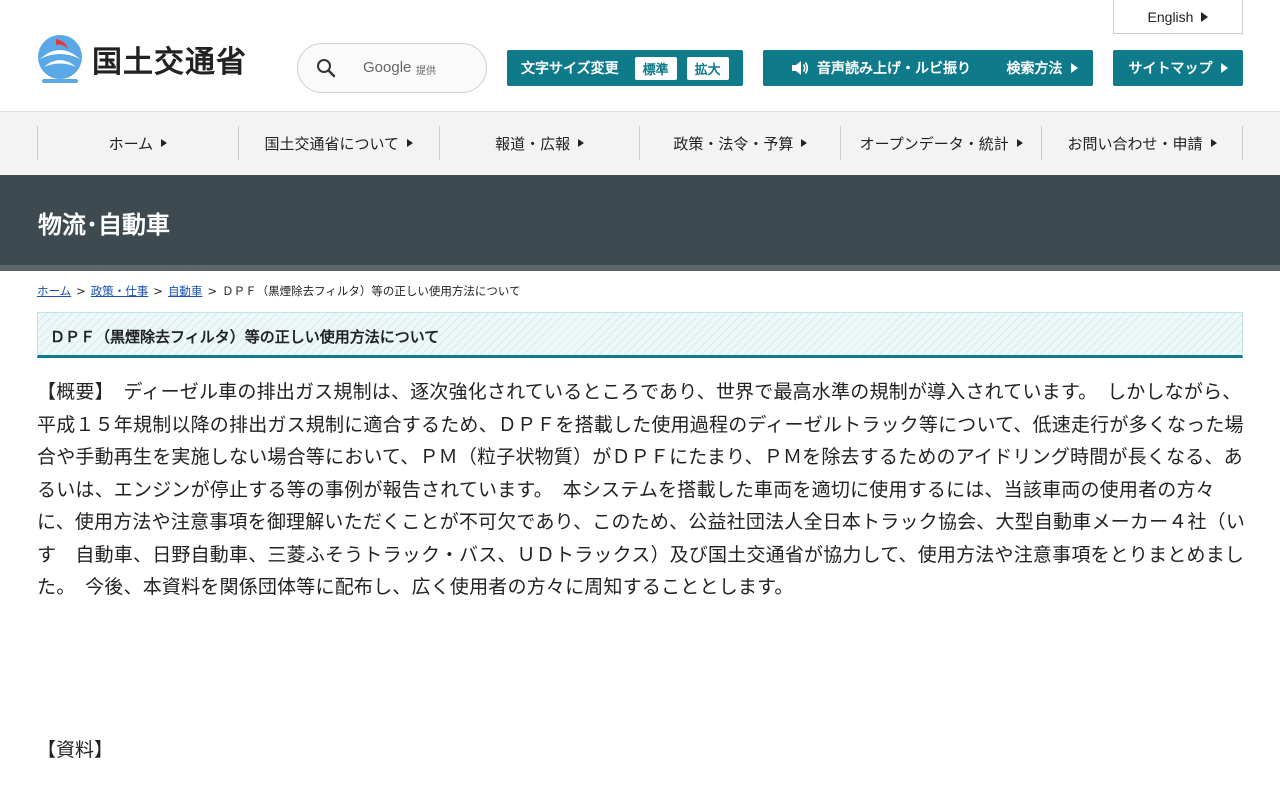 The image size is (1280, 800). What do you see at coordinates (326, 68) in the screenshot?
I see `search-icon` at bounding box center [326, 68].